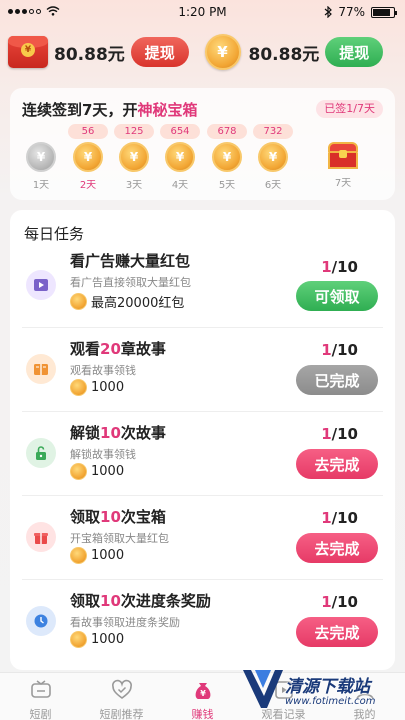  I want to click on task-item: 解锁10次故事 解锁故事领钱 1000 1/10 去完成, so click(202, 454).